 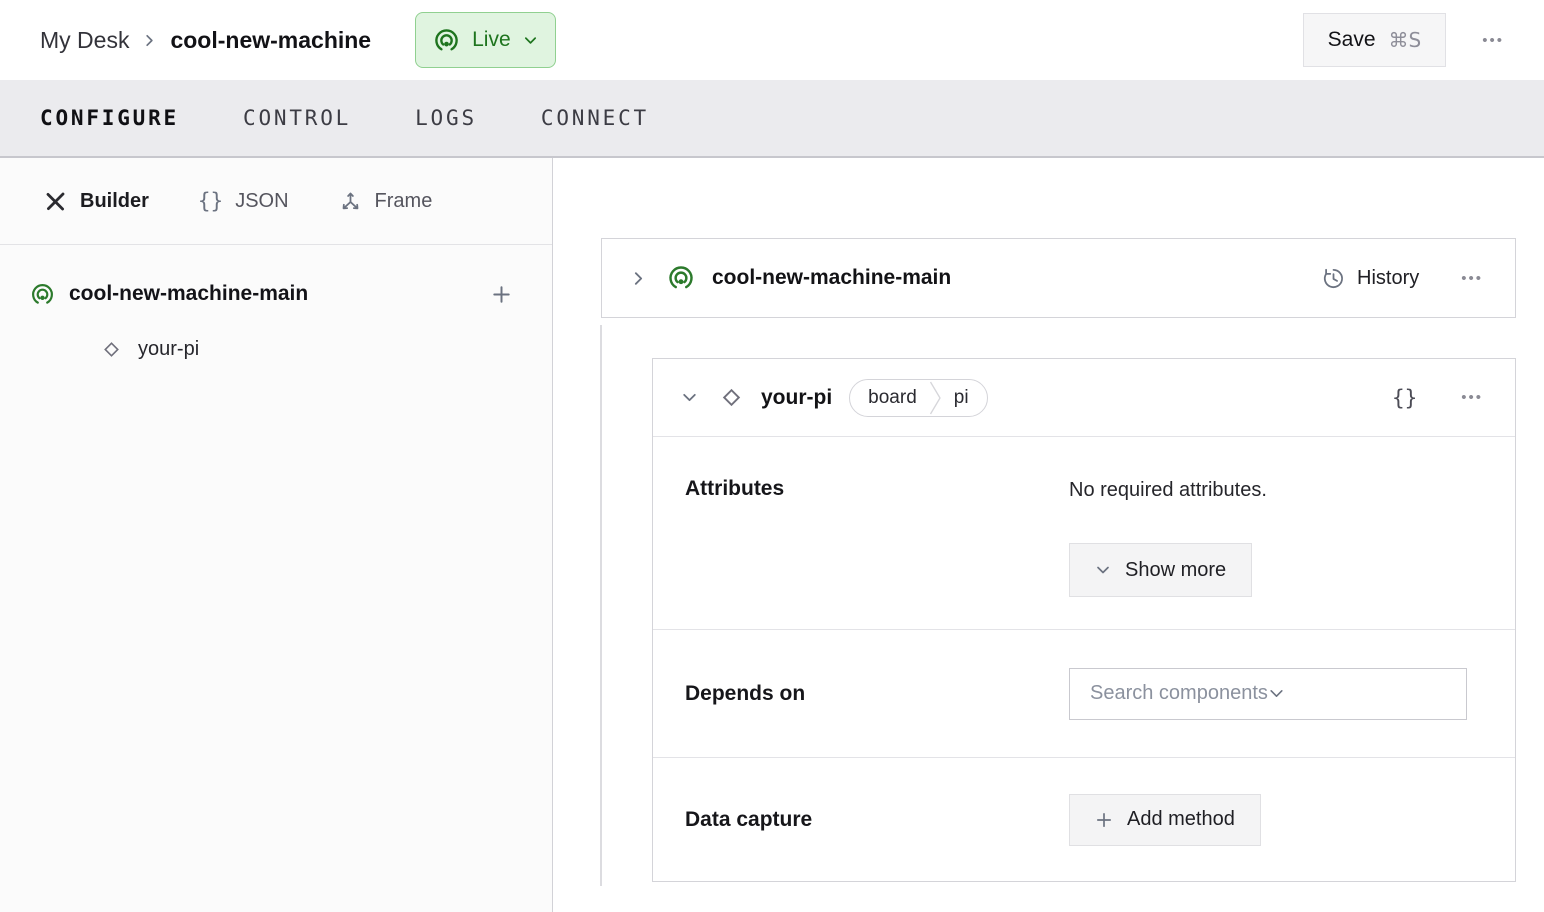 What do you see at coordinates (271, 39) in the screenshot?
I see `breadcrumb-machine-name: cool-new-machine` at bounding box center [271, 39].